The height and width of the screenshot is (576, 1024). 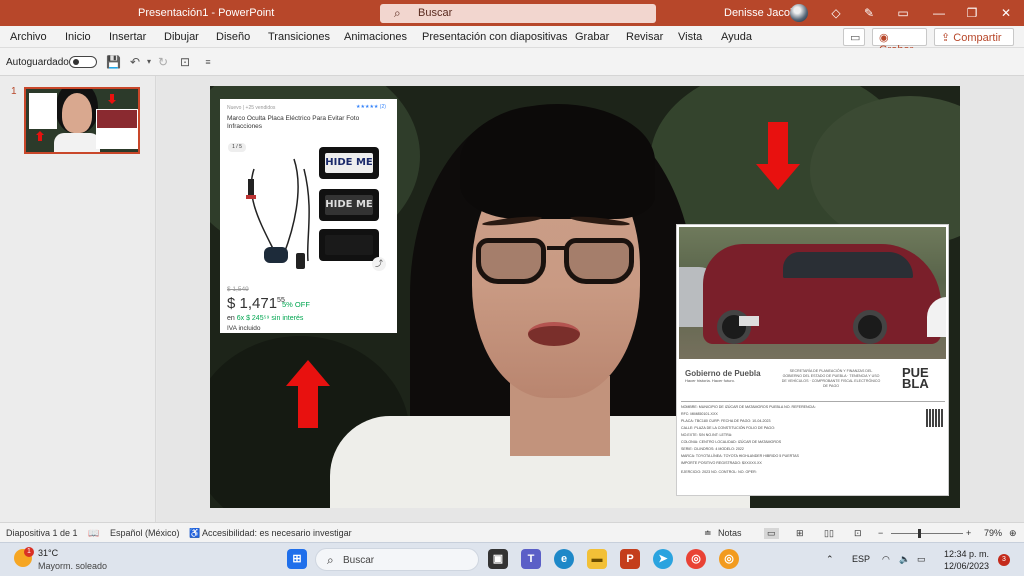 What do you see at coordinates (28, 37) in the screenshot?
I see `tab-archivo: Archivo` at bounding box center [28, 37].